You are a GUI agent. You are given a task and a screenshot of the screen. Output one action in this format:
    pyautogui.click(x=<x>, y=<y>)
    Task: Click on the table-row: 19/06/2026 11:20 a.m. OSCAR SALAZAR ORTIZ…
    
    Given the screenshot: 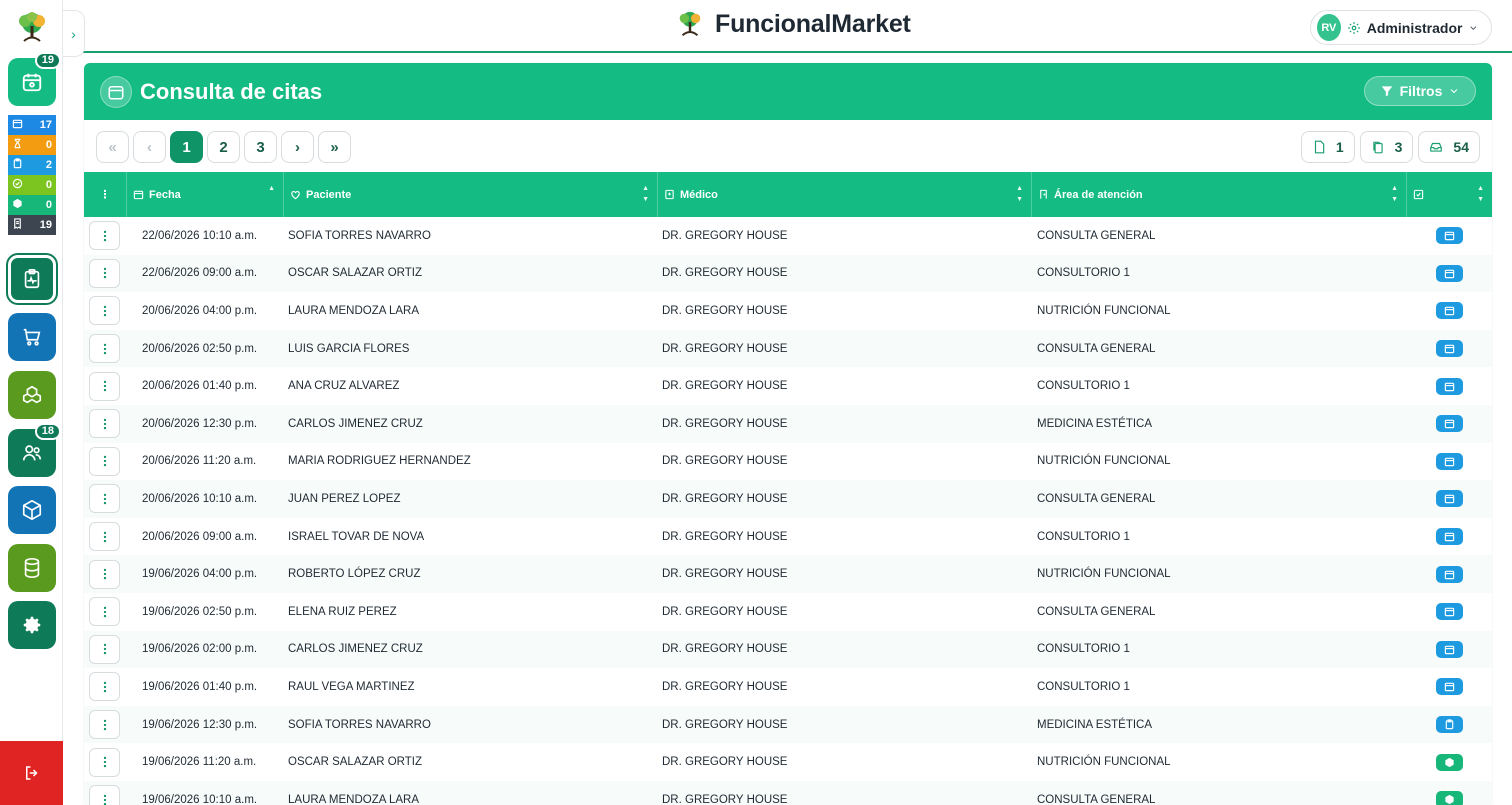 What is the action you would take?
    pyautogui.click(x=788, y=762)
    